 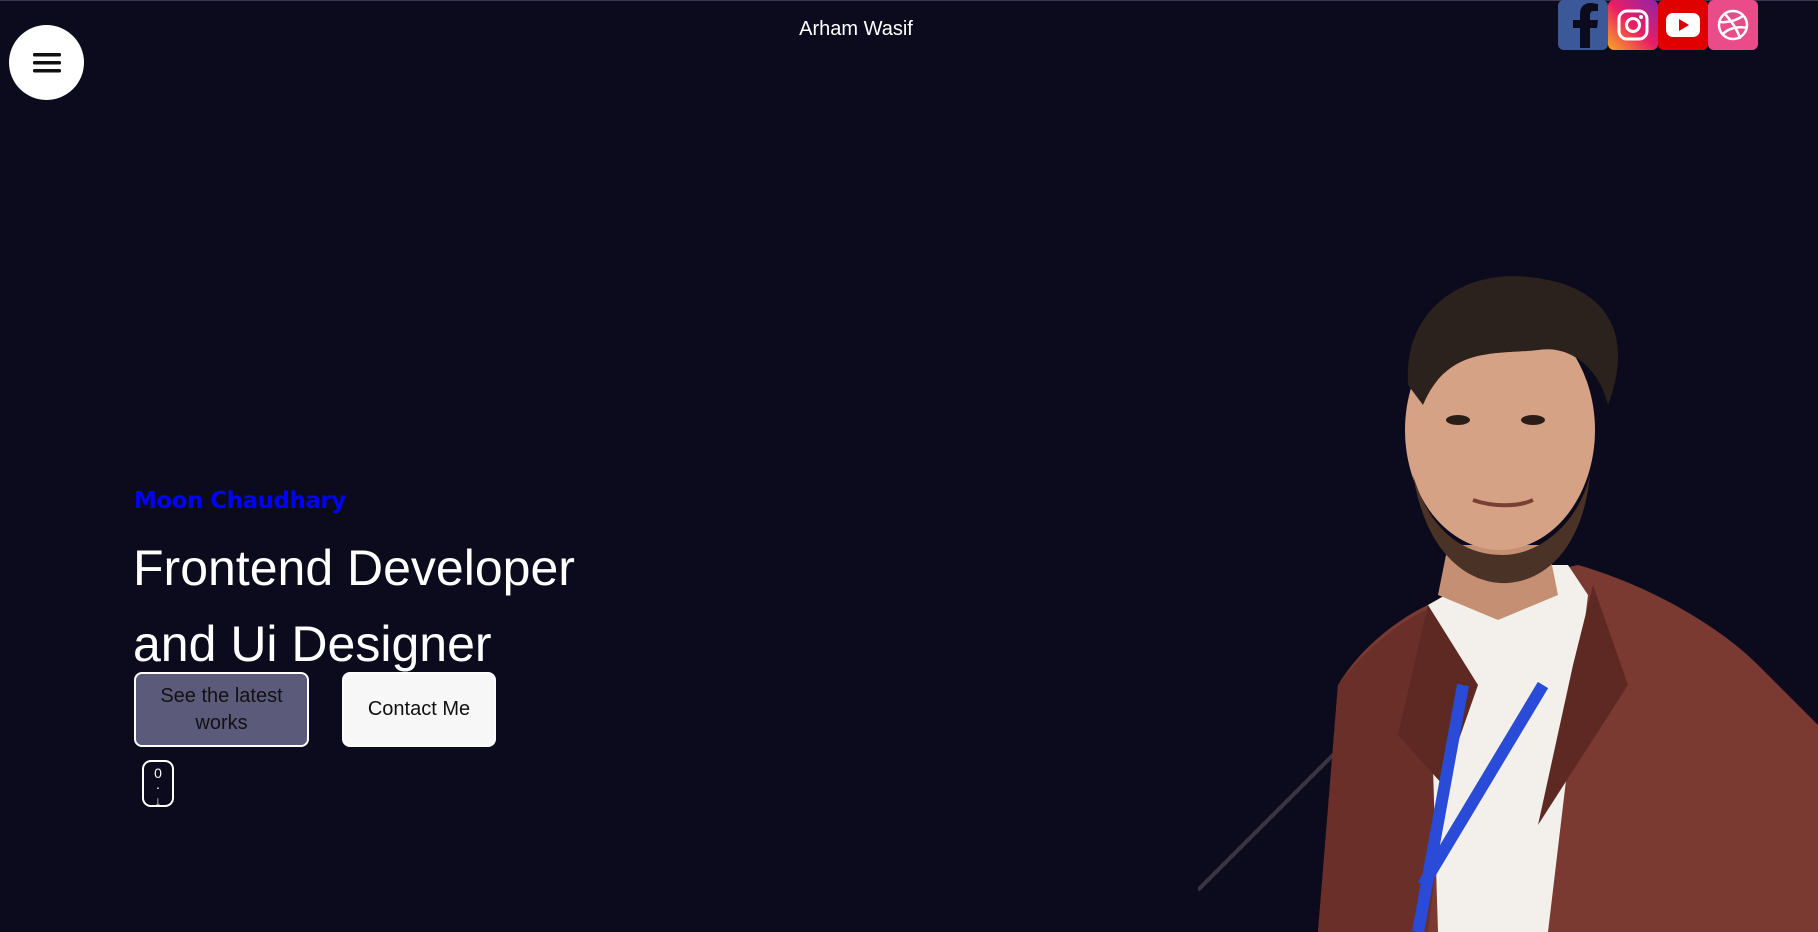 I want to click on hero-headline: Frontend Developer and Ui Designer, so click(x=354, y=606).